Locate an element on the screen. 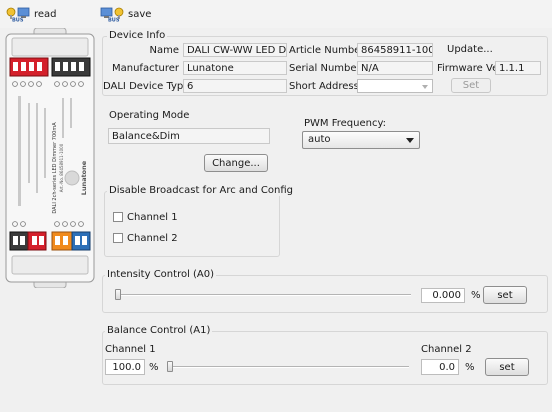 The height and width of the screenshot is (412, 552). device-type-label: DALI Device Type is located at coordinates (146, 86).